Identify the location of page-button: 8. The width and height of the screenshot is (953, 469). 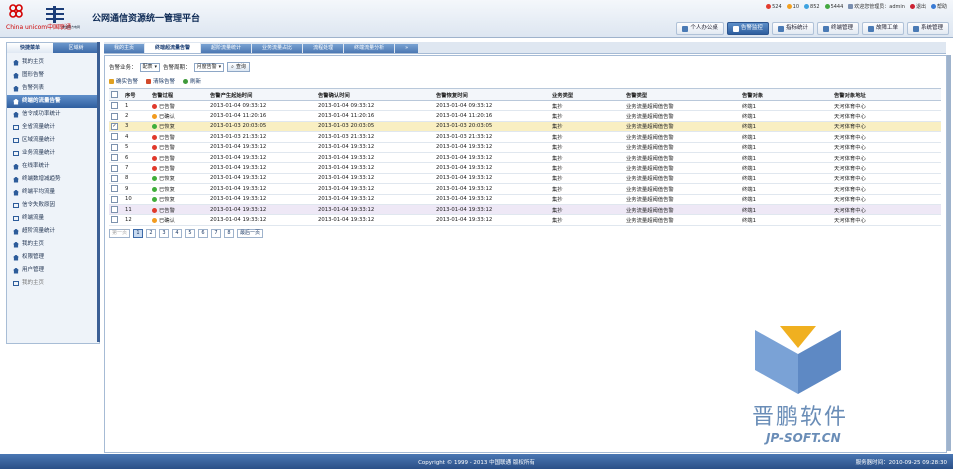
(229, 233).